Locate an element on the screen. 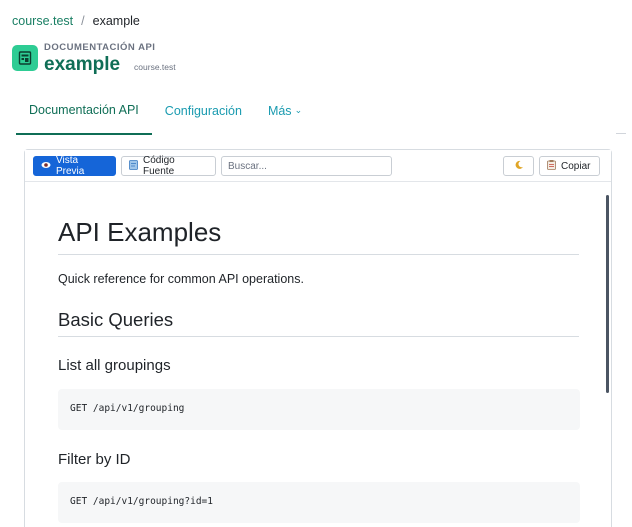 This screenshot has width=632, height=527. breadcrumb: course.test / example is located at coordinates (76, 21).